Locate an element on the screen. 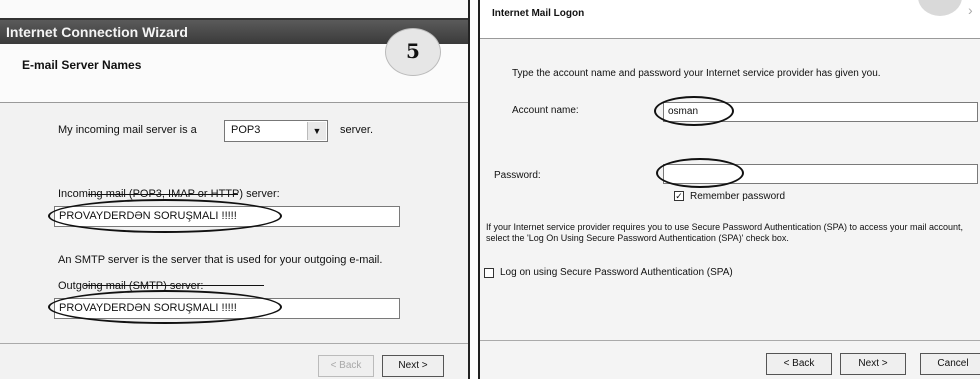  window-top-strip is located at coordinates (234, 10).